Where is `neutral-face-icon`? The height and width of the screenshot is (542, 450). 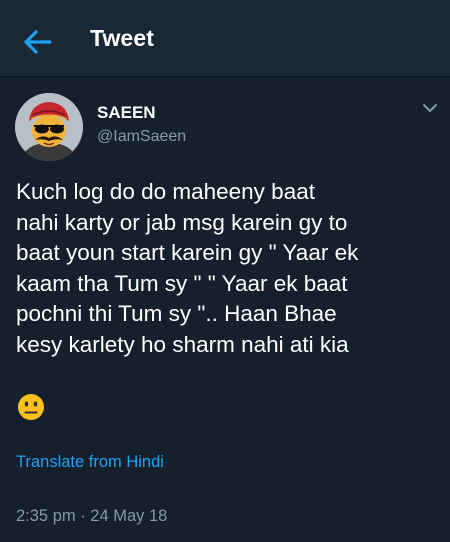 neutral-face-icon is located at coordinates (31, 407).